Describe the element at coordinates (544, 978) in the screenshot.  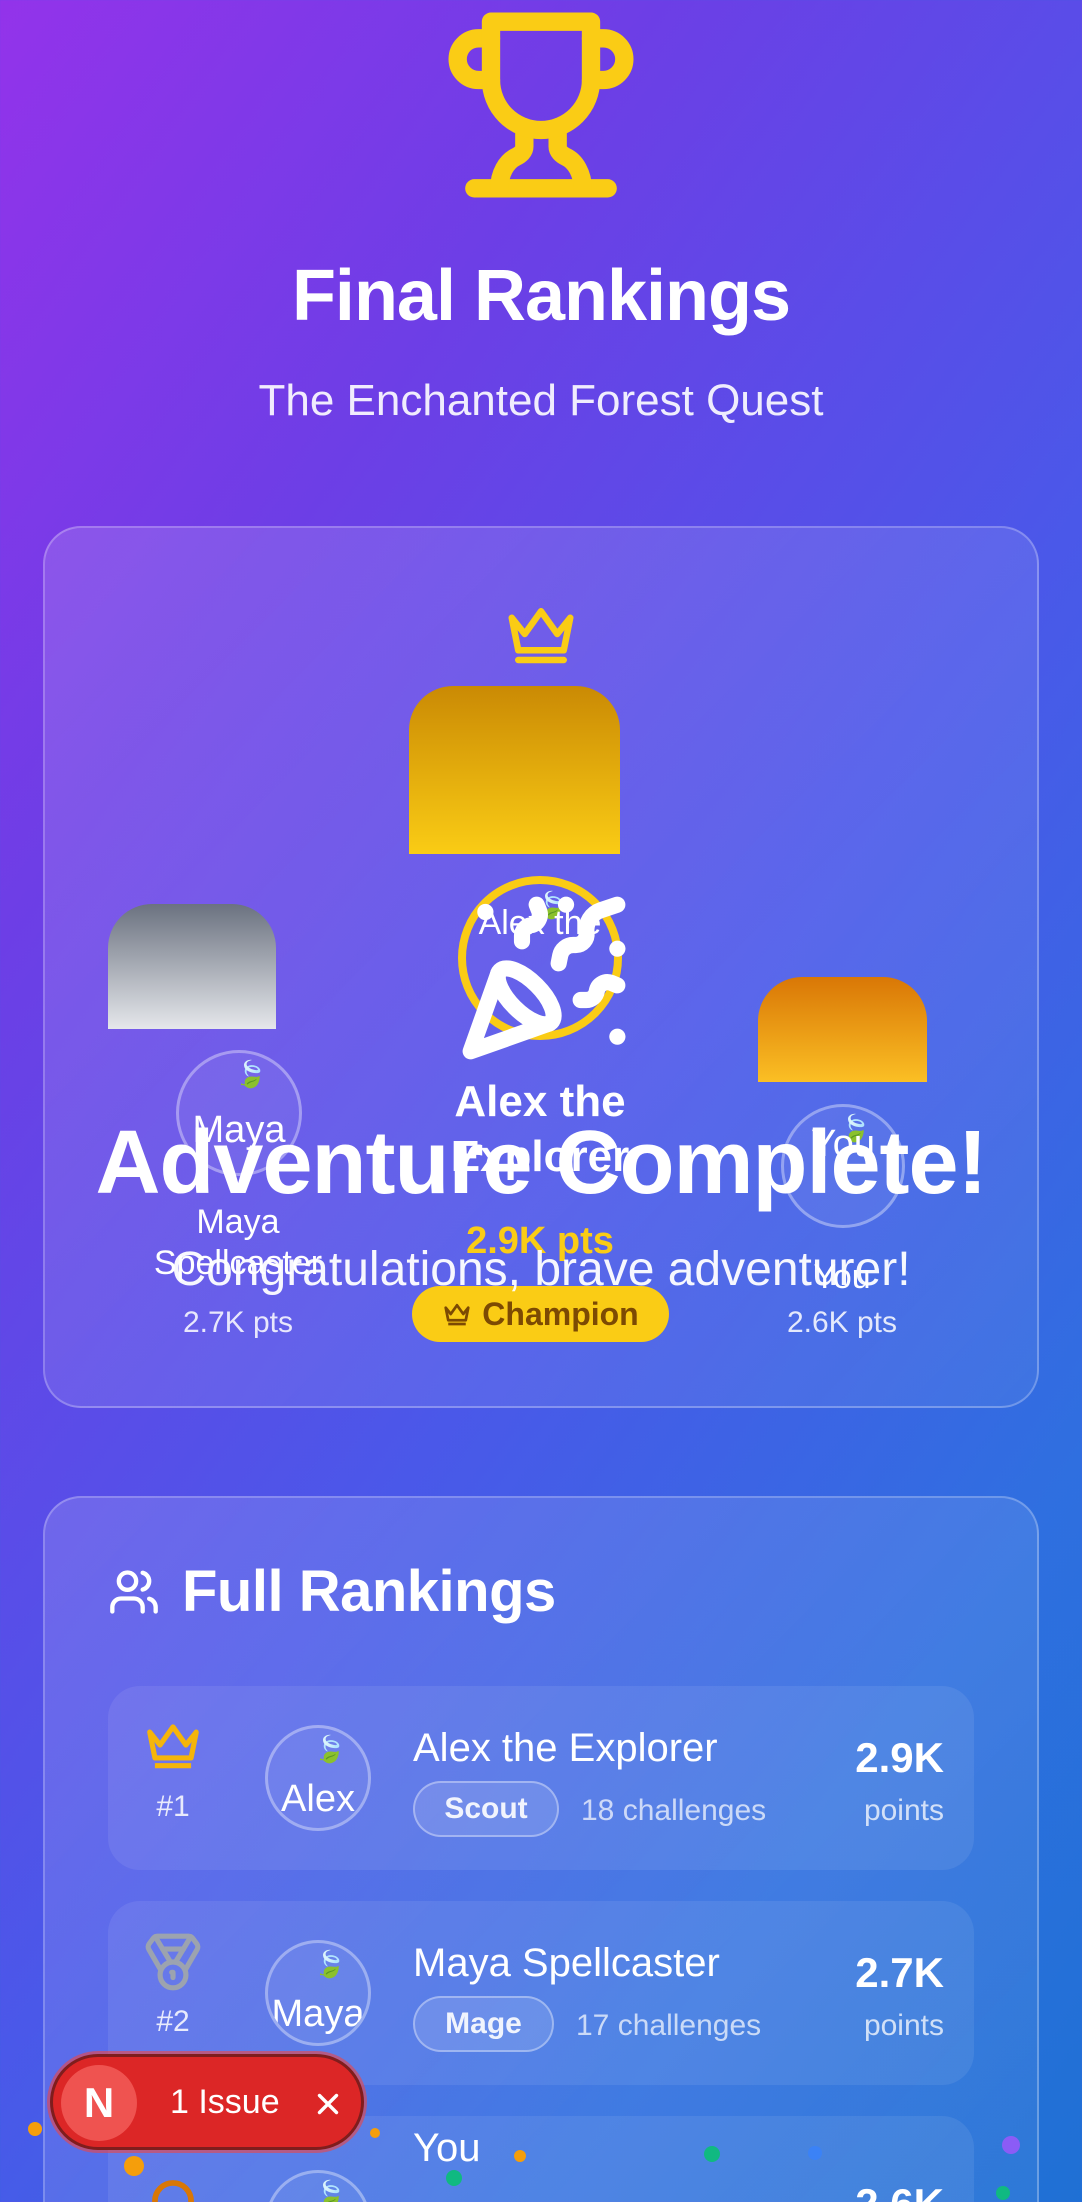
I see `party-popper-icon` at that location.